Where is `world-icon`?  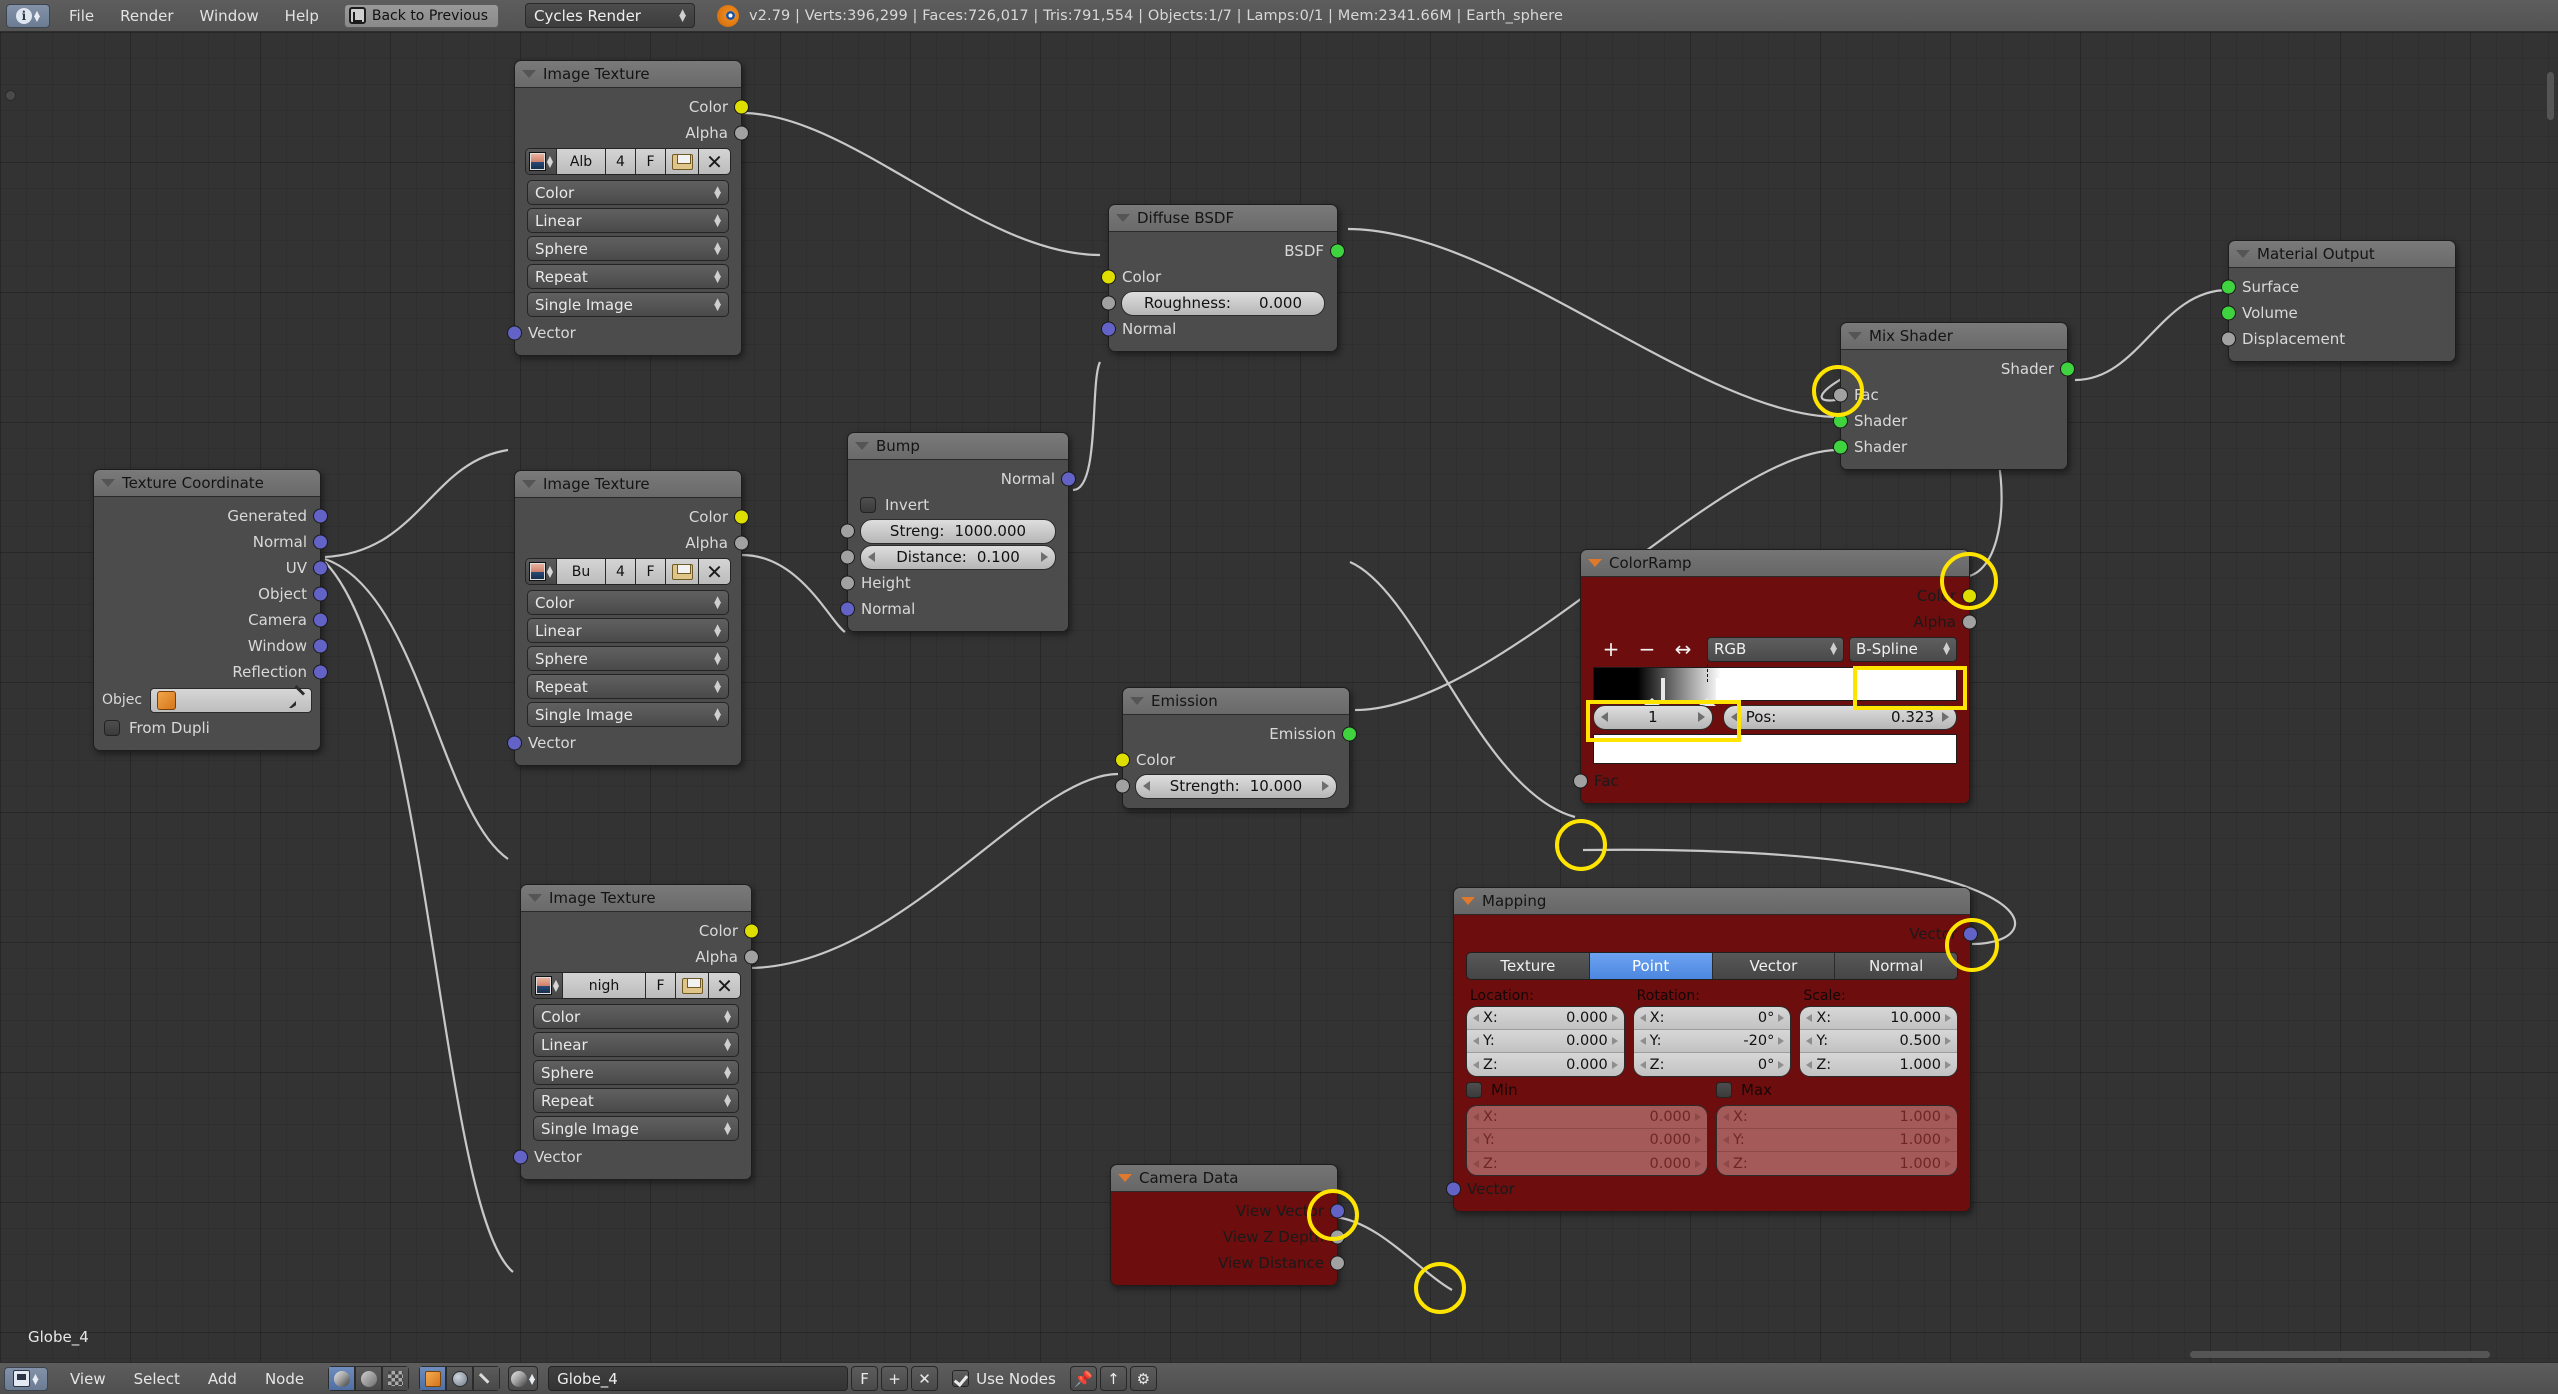 world-icon is located at coordinates (460, 1378).